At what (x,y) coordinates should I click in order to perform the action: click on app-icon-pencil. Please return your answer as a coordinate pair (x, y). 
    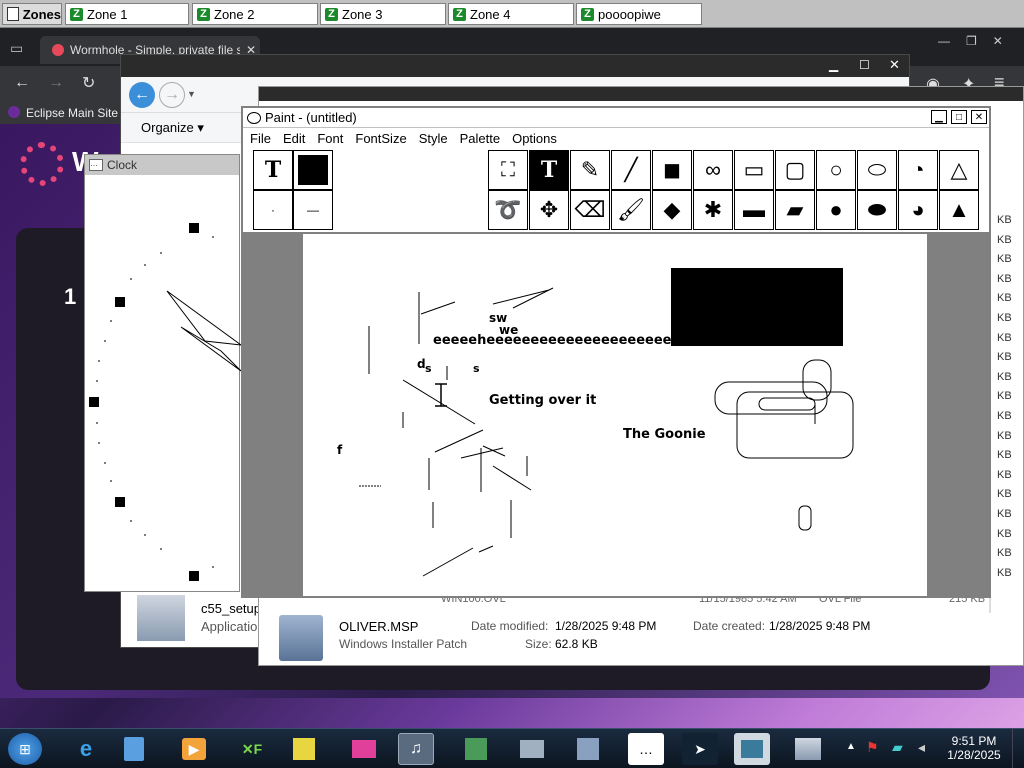
    Looking at the image, I should click on (304, 749).